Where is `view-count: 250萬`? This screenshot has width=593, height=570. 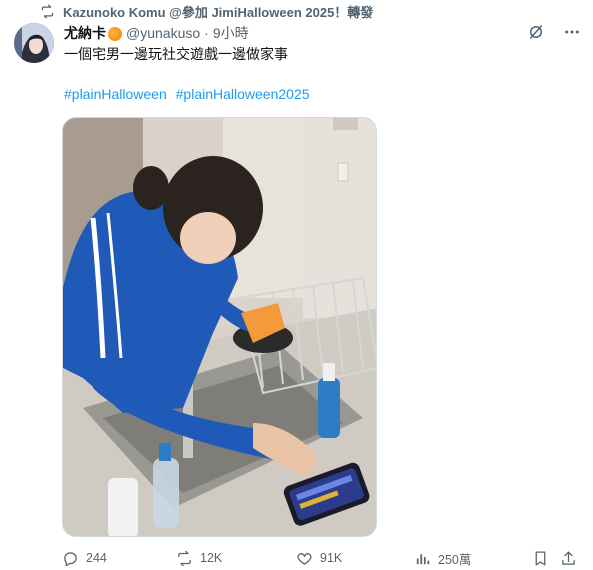 view-count: 250萬 is located at coordinates (455, 559).